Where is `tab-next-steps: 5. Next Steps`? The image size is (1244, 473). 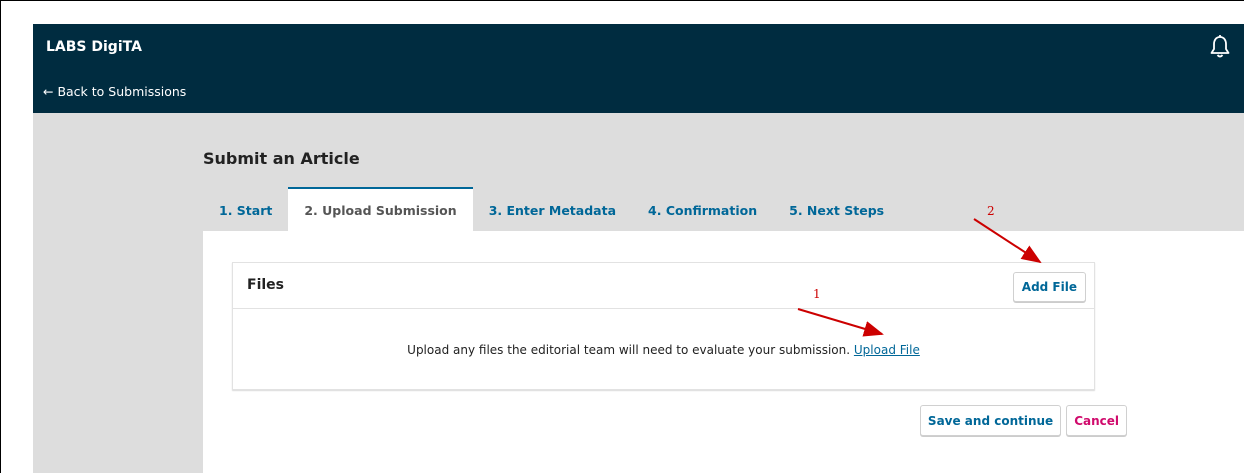 tab-next-steps: 5. Next Steps is located at coordinates (836, 209).